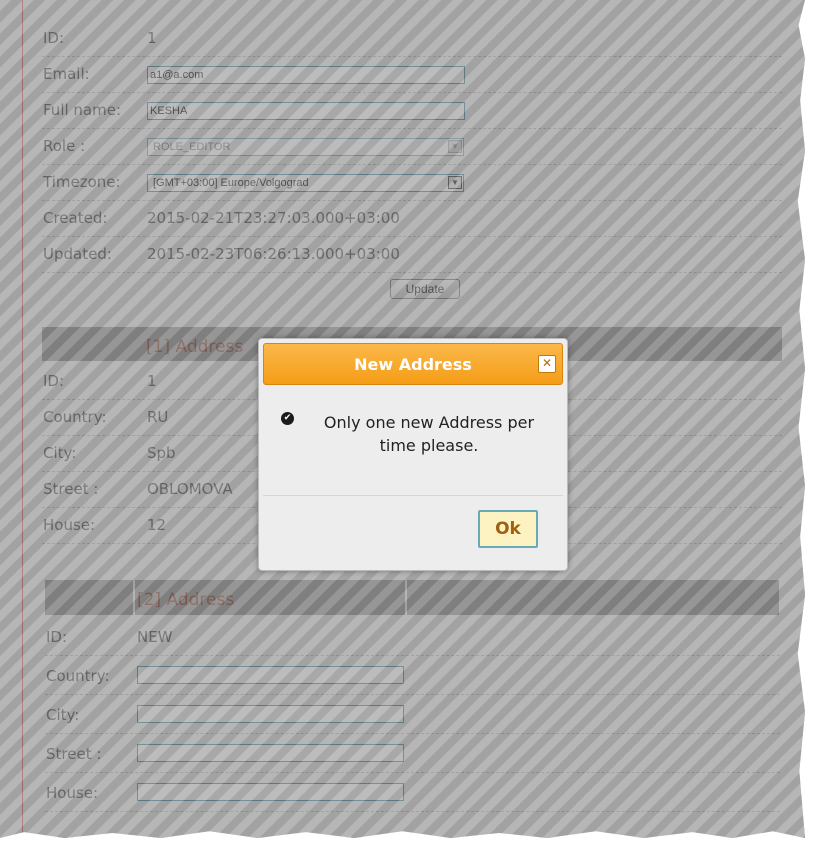  I want to click on address2-id-row: ID: NEW, so click(412, 637).